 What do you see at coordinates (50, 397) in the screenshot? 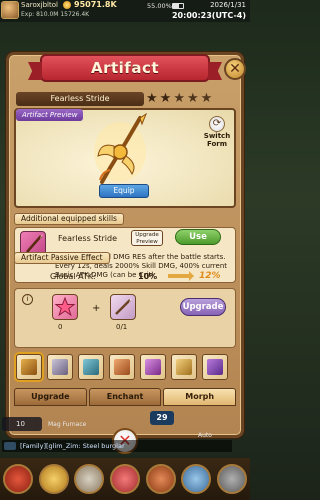
I see `tab-upgrade: Upgrade` at bounding box center [50, 397].